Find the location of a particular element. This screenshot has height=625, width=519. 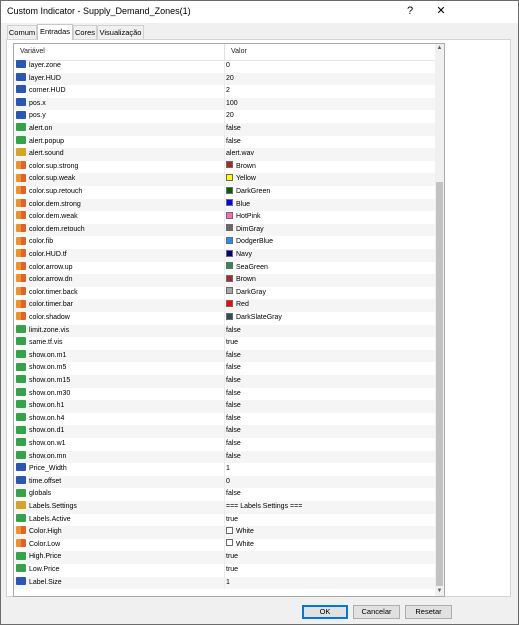

grid-row: alert.sound alert.wav is located at coordinates (225, 154).